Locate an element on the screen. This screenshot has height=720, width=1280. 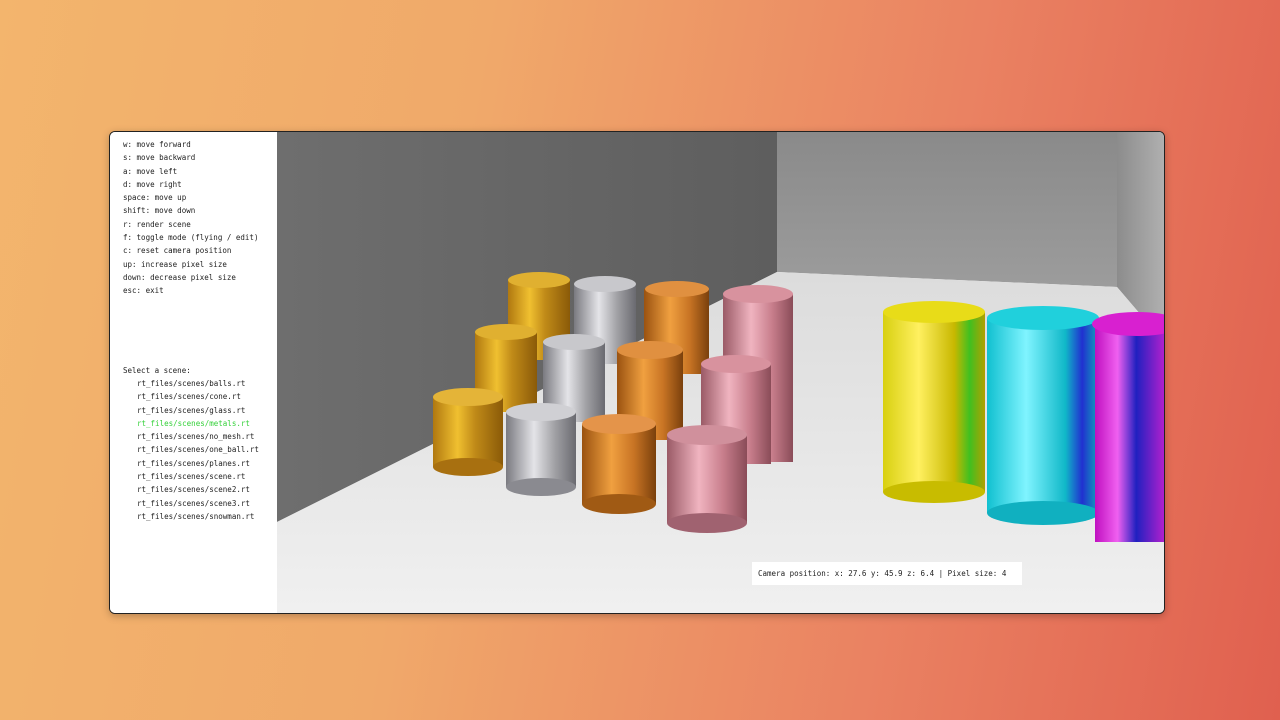
shortcut-line: s: move backward is located at coordinates (159, 158).